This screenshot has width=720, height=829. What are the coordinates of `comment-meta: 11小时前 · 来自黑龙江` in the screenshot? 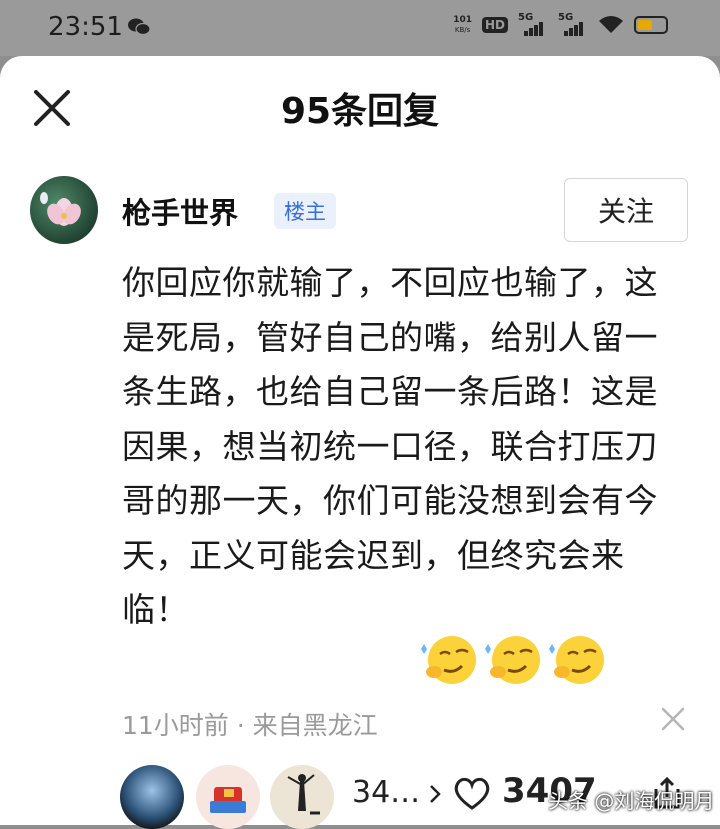 It's located at (250, 725).